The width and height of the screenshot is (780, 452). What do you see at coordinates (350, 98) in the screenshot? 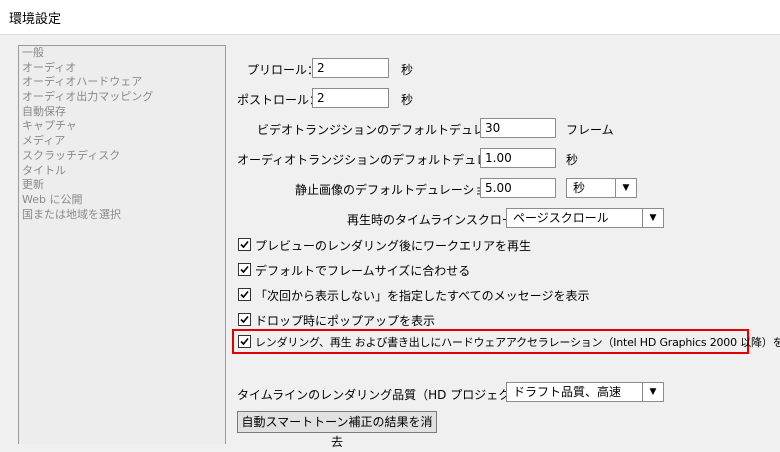
I see `postroll-input` at bounding box center [350, 98].